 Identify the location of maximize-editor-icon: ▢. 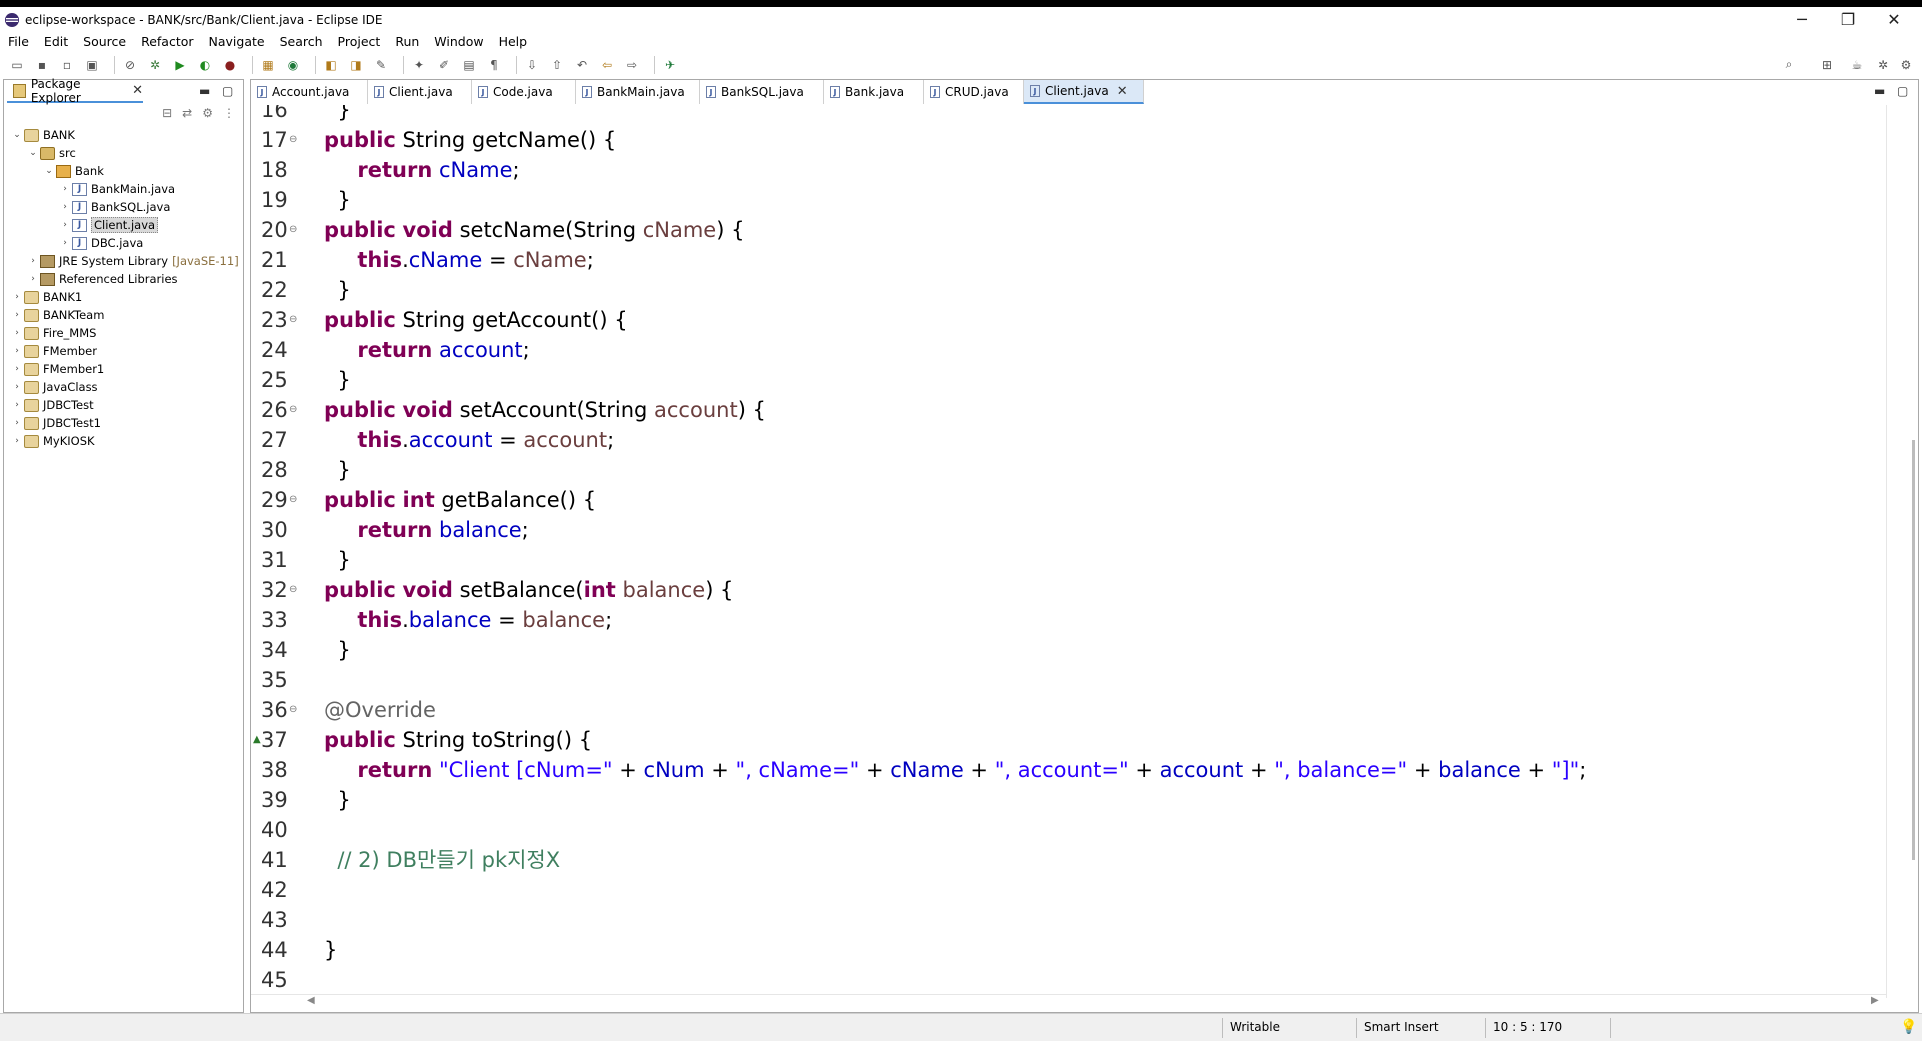
(1902, 91).